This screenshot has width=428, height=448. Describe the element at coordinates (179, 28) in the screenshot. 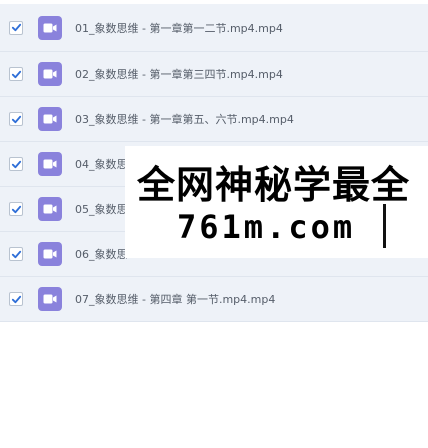

I see `file-name: 01_象数思维 - 第一章第一二节.mp4.mp4` at that location.